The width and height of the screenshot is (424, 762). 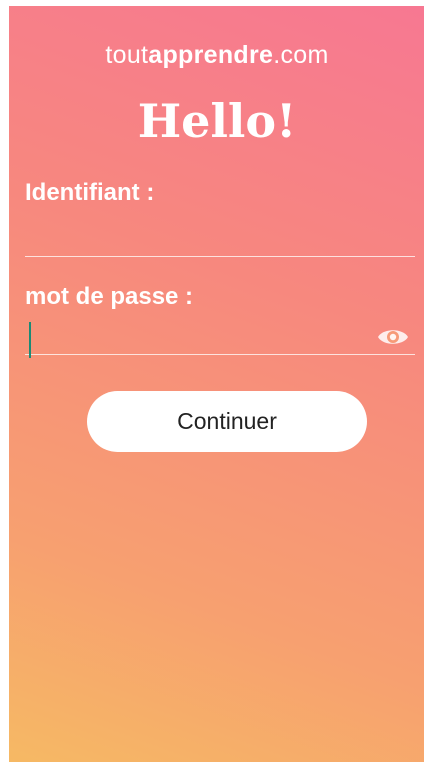 I want to click on brand-suffix: .com, so click(x=301, y=55).